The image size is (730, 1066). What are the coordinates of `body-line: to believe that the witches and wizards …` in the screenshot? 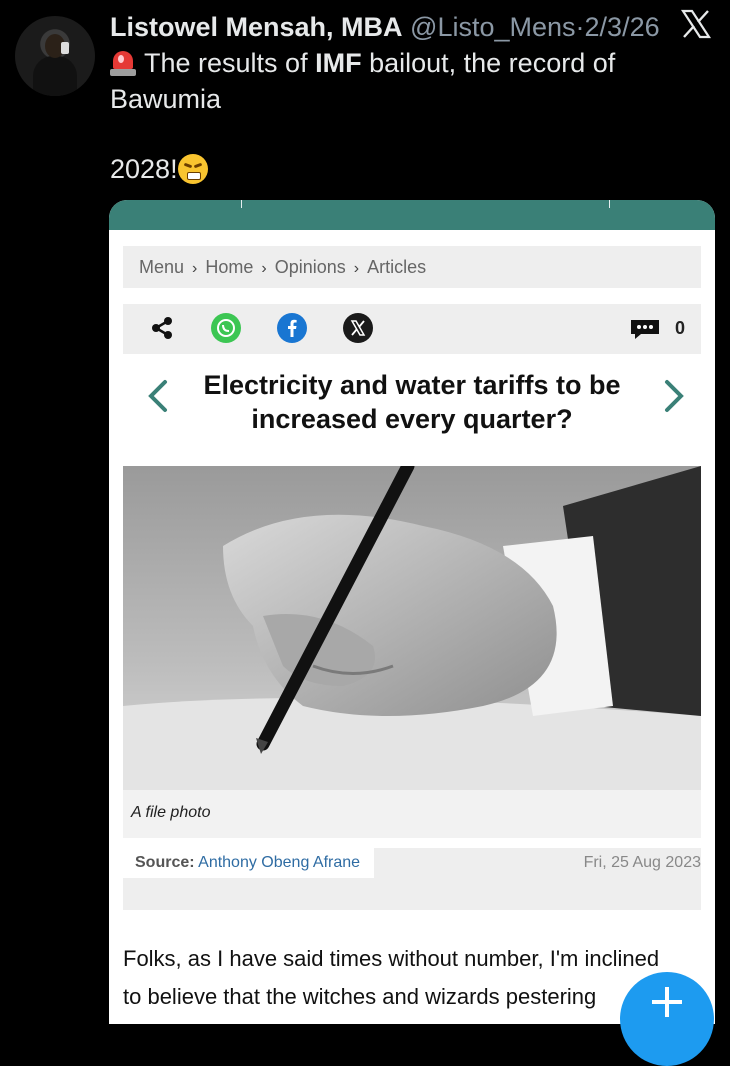 It's located at (360, 996).